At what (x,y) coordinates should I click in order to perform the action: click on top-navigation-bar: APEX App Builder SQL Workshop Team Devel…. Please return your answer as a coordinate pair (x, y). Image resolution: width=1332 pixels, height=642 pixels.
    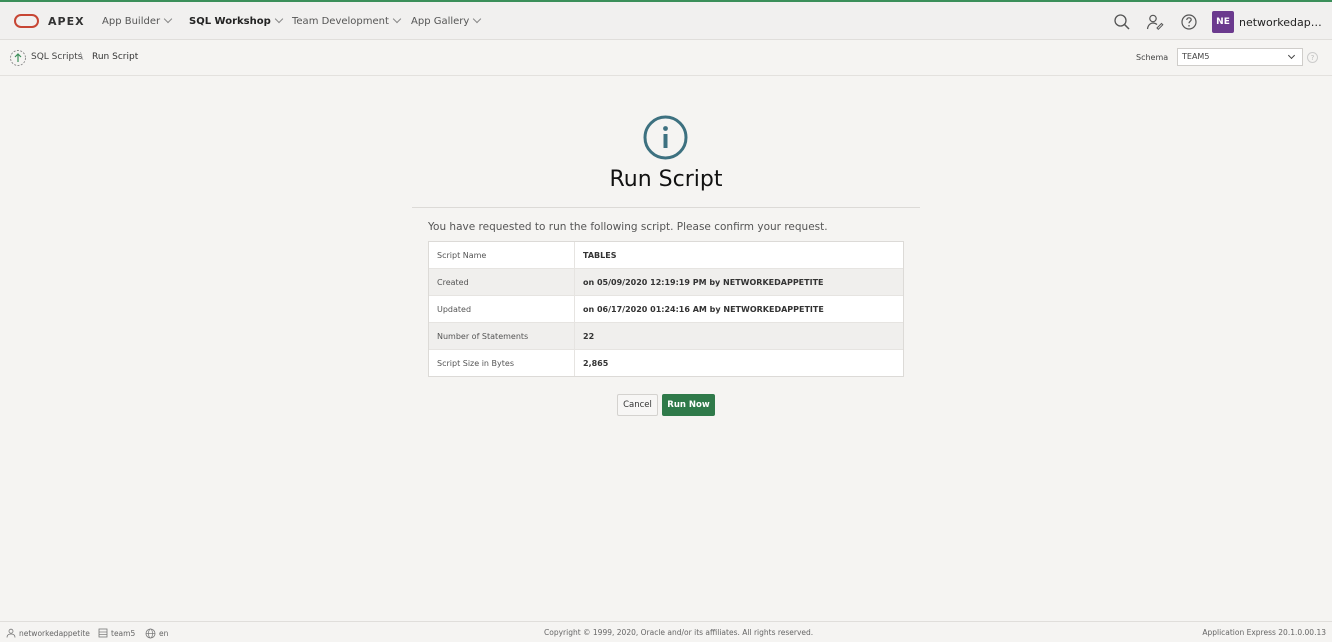
    Looking at the image, I should click on (666, 20).